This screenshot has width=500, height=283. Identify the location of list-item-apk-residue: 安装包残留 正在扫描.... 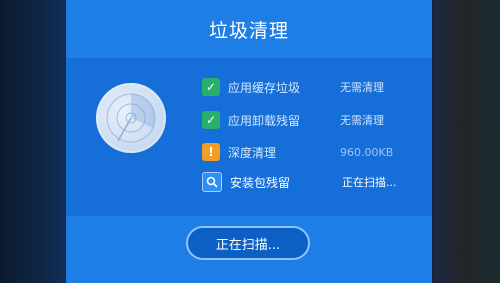
(312, 182).